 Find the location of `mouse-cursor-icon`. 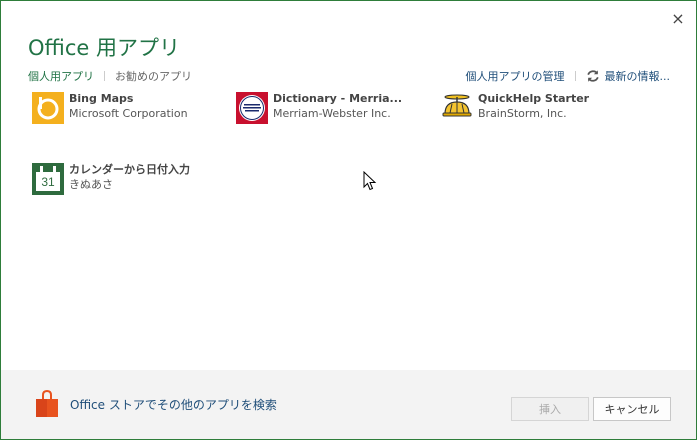

mouse-cursor-icon is located at coordinates (370, 181).